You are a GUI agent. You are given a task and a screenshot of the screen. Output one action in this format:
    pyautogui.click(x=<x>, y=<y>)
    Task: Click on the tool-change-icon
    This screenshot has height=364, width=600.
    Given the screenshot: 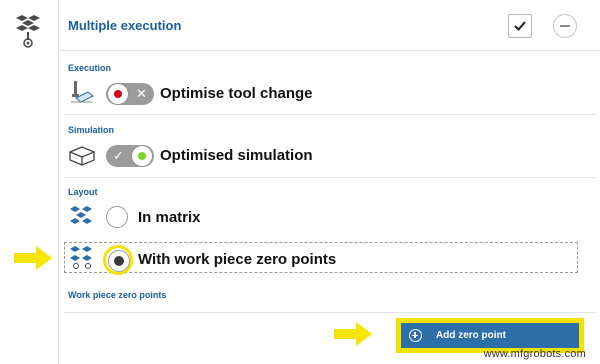 What is the action you would take?
    pyautogui.click(x=82, y=92)
    